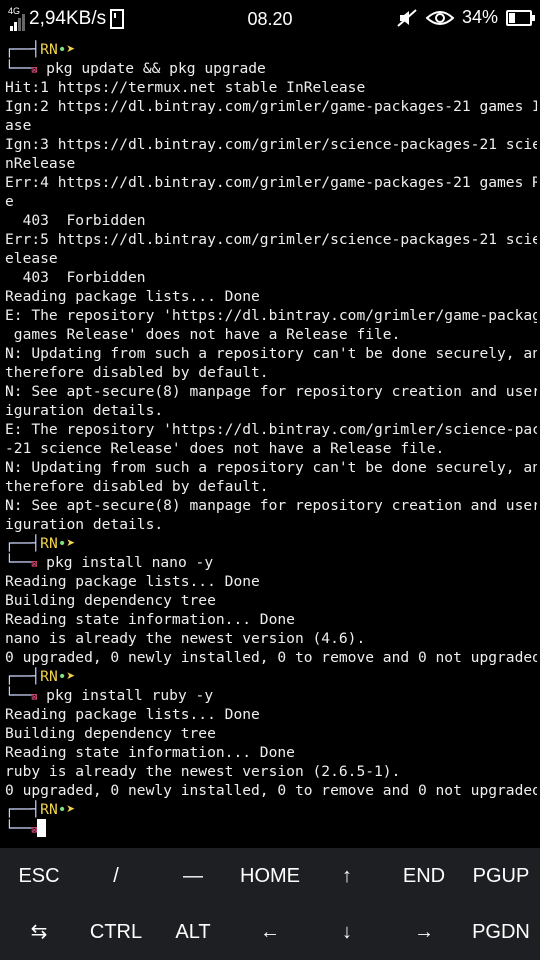 This screenshot has width=540, height=960. Describe the element at coordinates (193, 876) in the screenshot. I see `dash-key: —` at that location.